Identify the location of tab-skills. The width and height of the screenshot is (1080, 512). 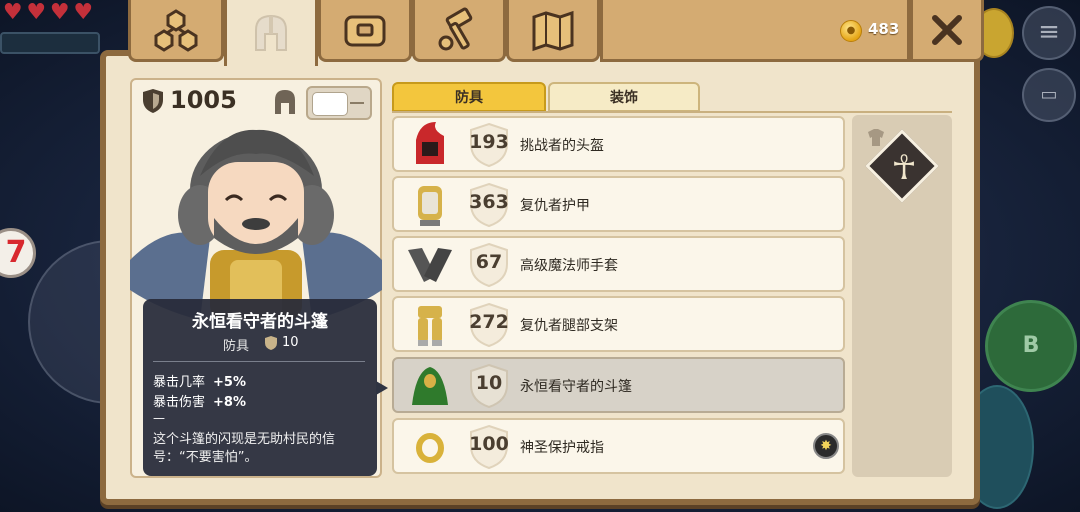
(176, 31).